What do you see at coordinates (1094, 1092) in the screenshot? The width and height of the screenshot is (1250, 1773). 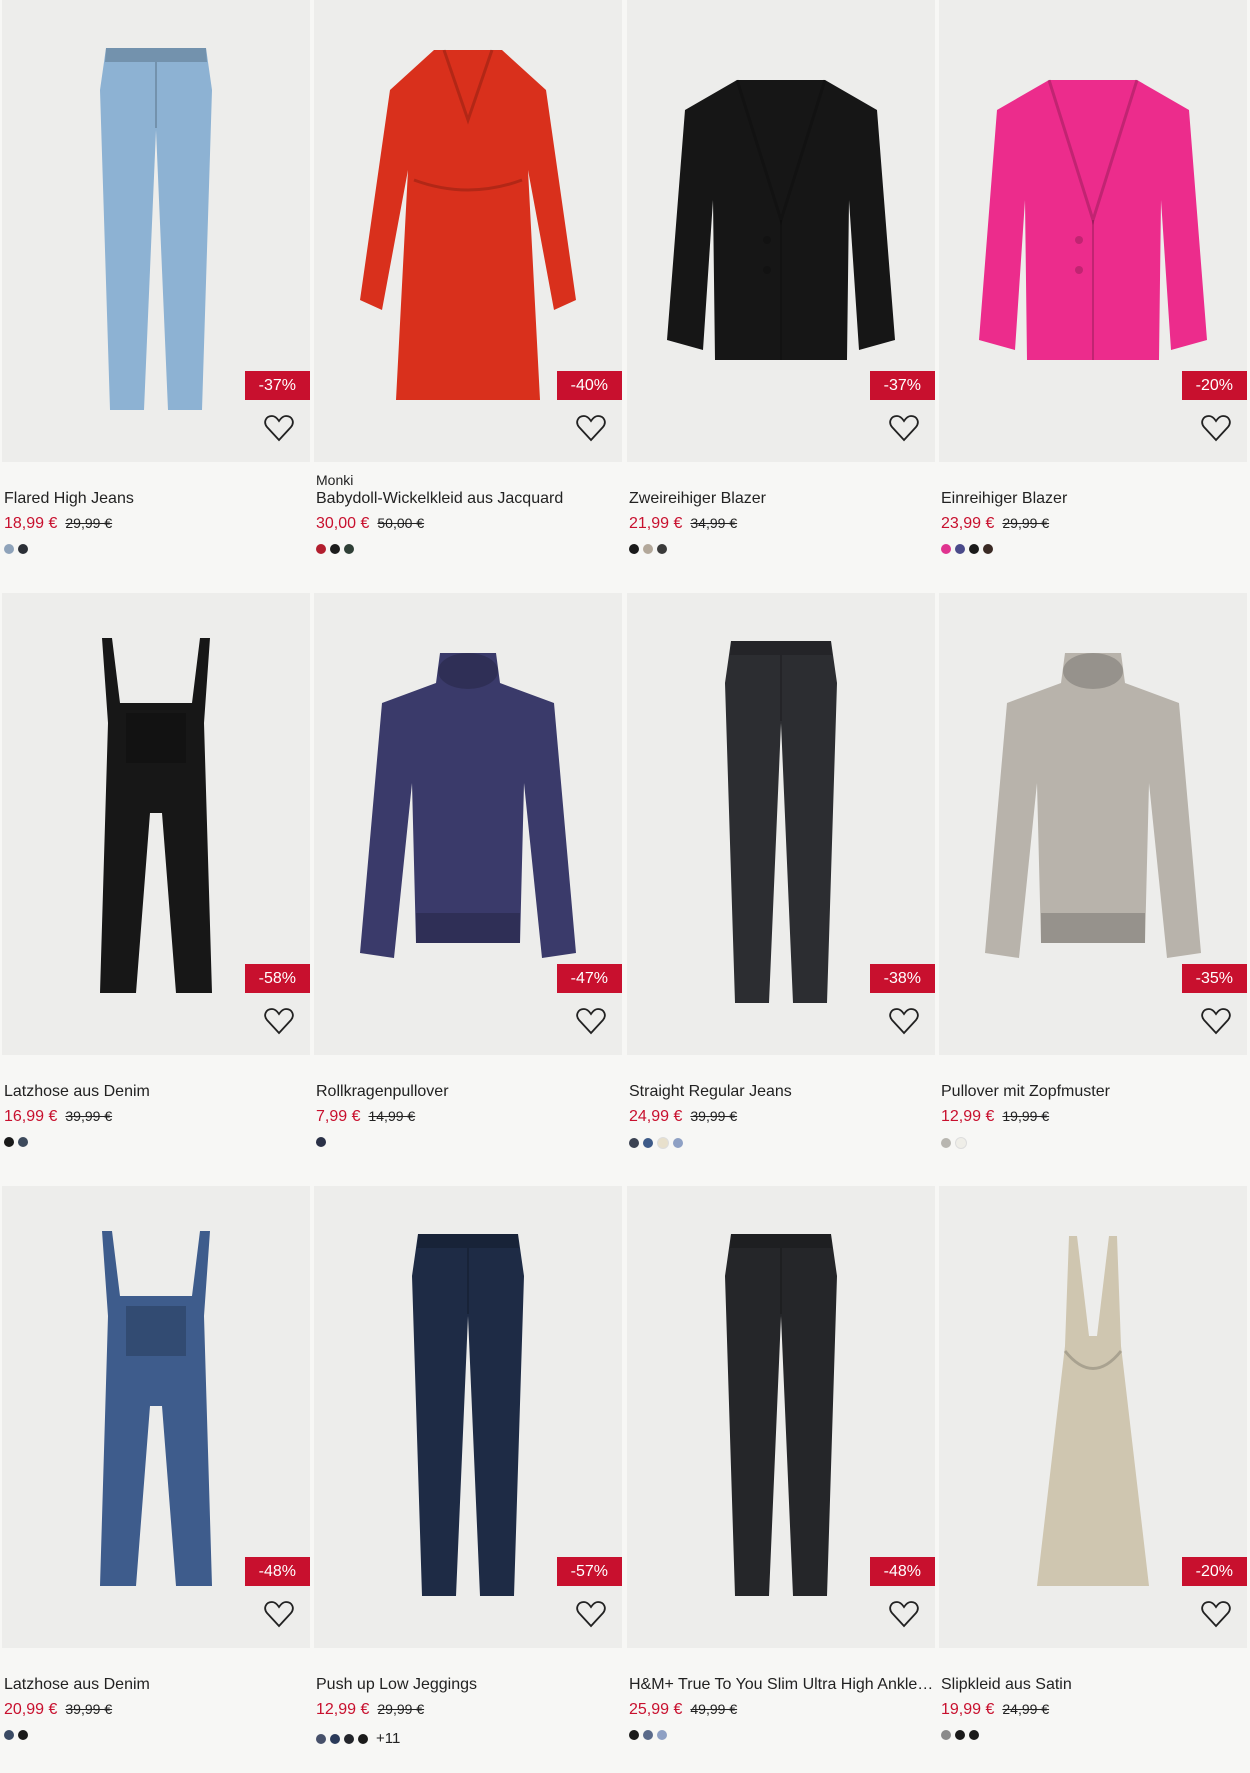 I see `product-name: Pullover mit Zopfmuster` at bounding box center [1094, 1092].